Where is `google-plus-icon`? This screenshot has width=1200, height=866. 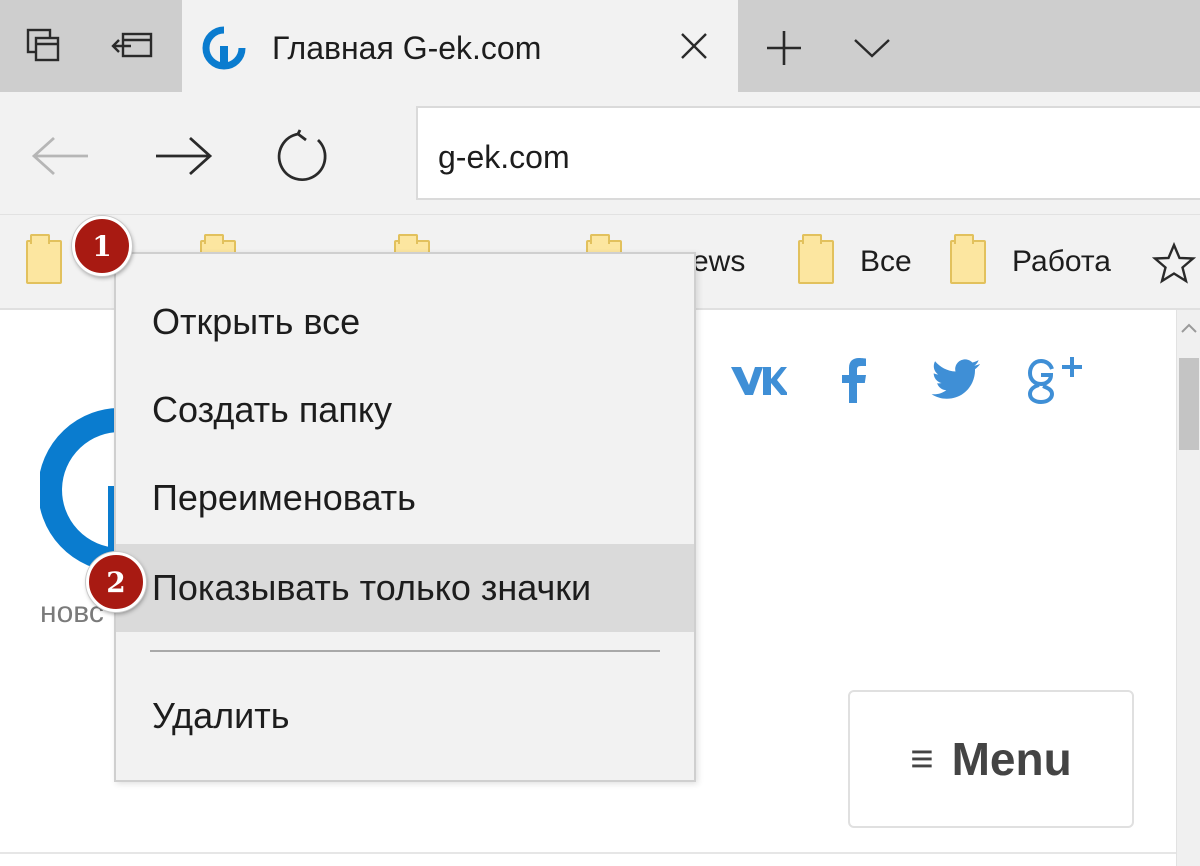 google-plus-icon is located at coordinates (1056, 380).